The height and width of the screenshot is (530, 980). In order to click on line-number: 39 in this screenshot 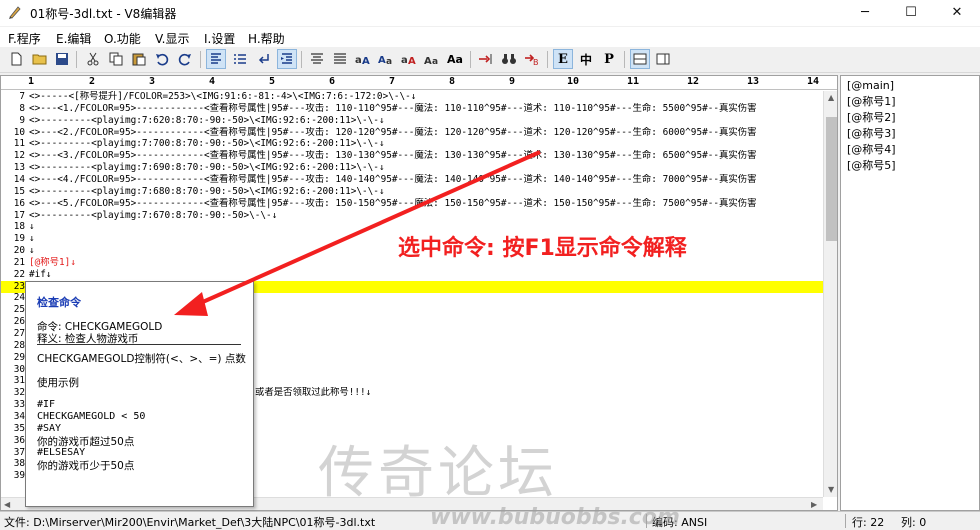, I will do `click(19, 476)`.